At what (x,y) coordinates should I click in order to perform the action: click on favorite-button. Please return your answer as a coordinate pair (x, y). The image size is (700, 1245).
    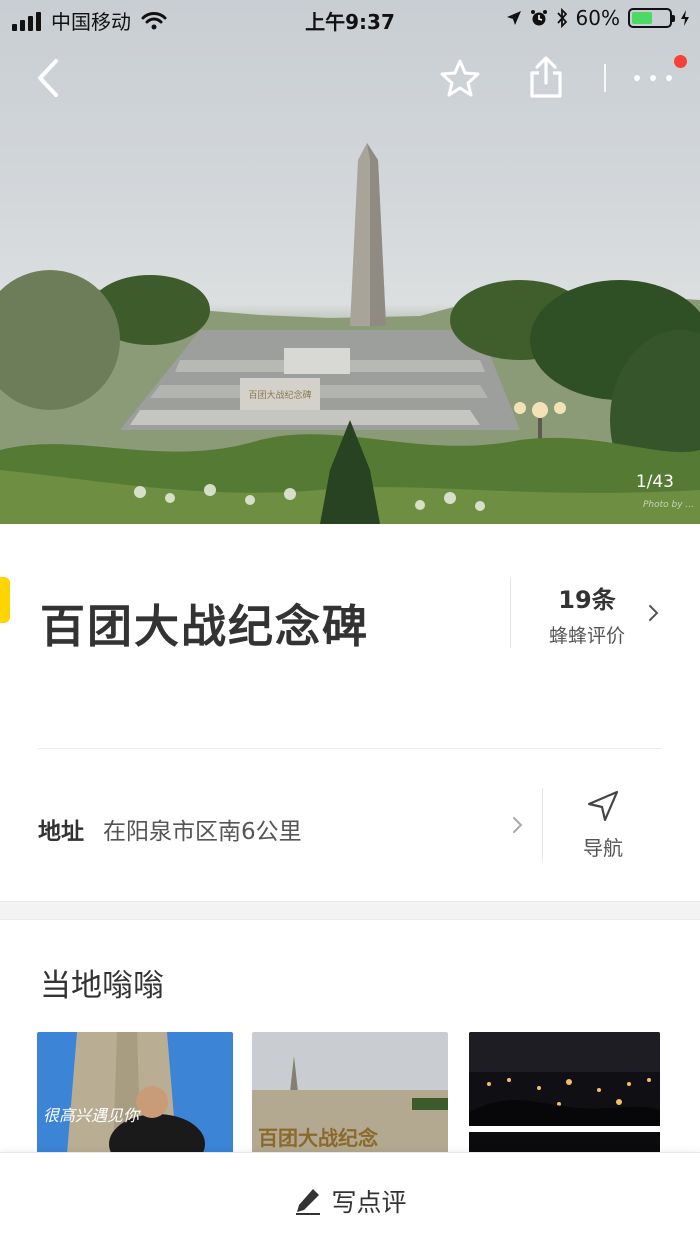
    Looking at the image, I should click on (460, 78).